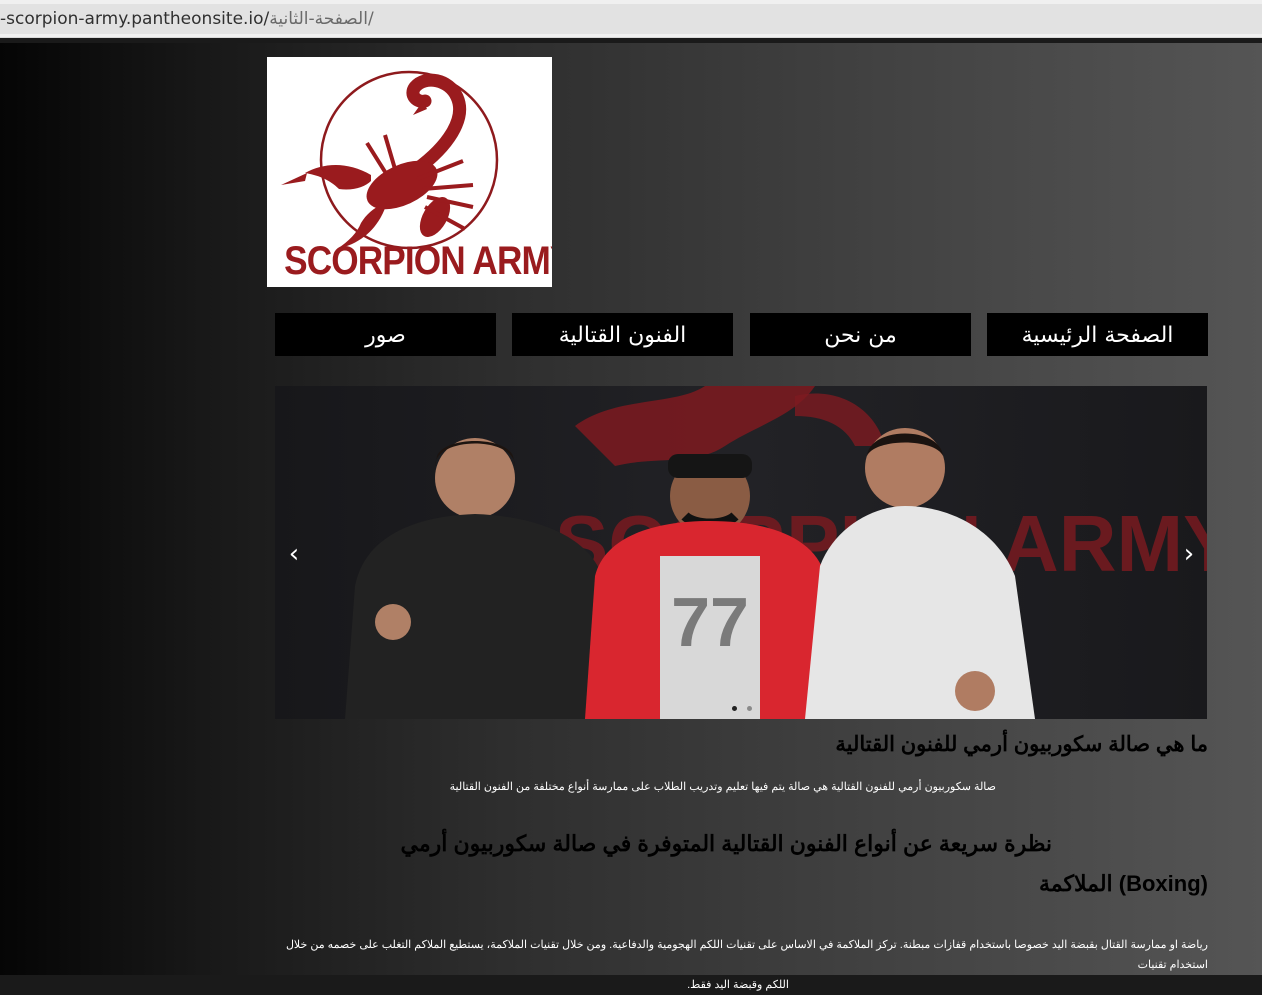 The image size is (1262, 995). I want to click on nav-home-button: الصفحة الرئيسية, so click(1097, 334).